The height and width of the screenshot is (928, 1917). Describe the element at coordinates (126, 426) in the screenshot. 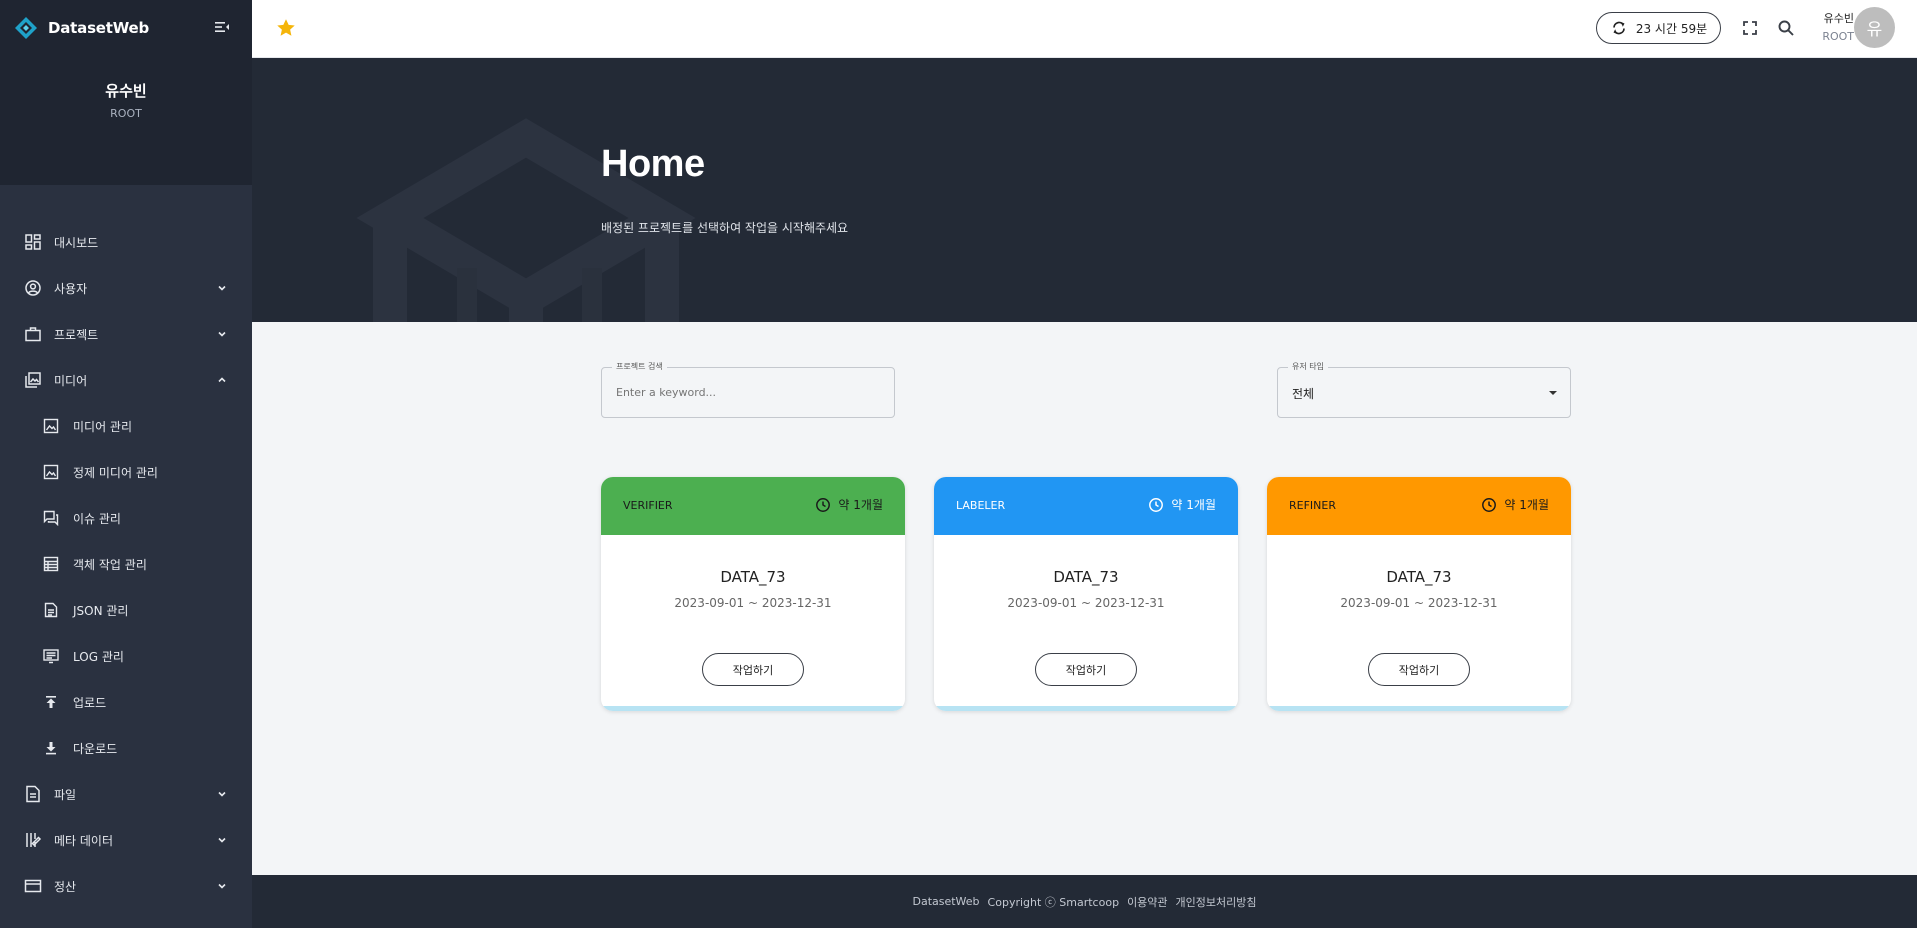

I see `sidebar-item-media-manage: 미디어 관리` at that location.